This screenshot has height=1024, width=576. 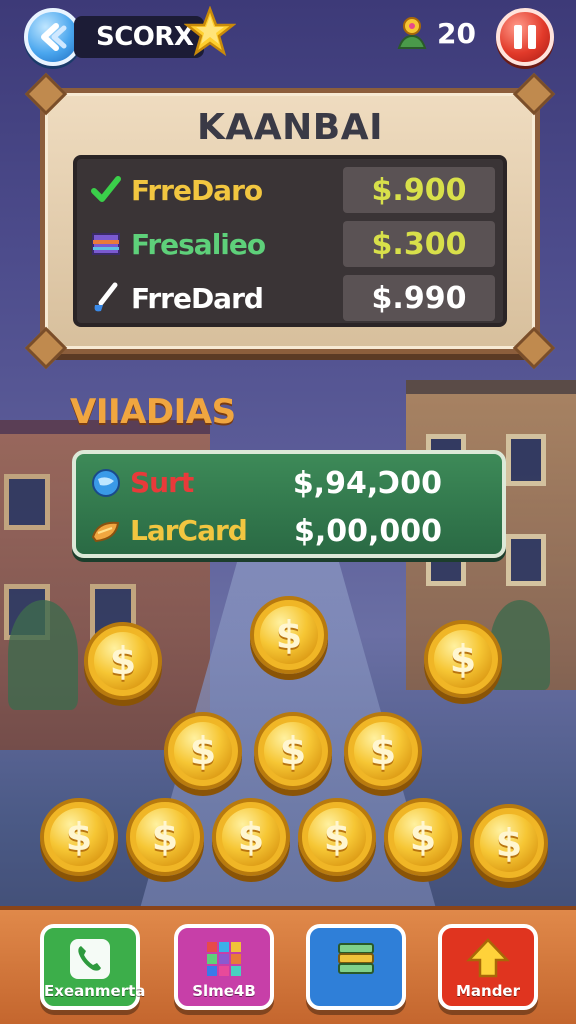 I want to click on up-arrow-icon, so click(x=488, y=958).